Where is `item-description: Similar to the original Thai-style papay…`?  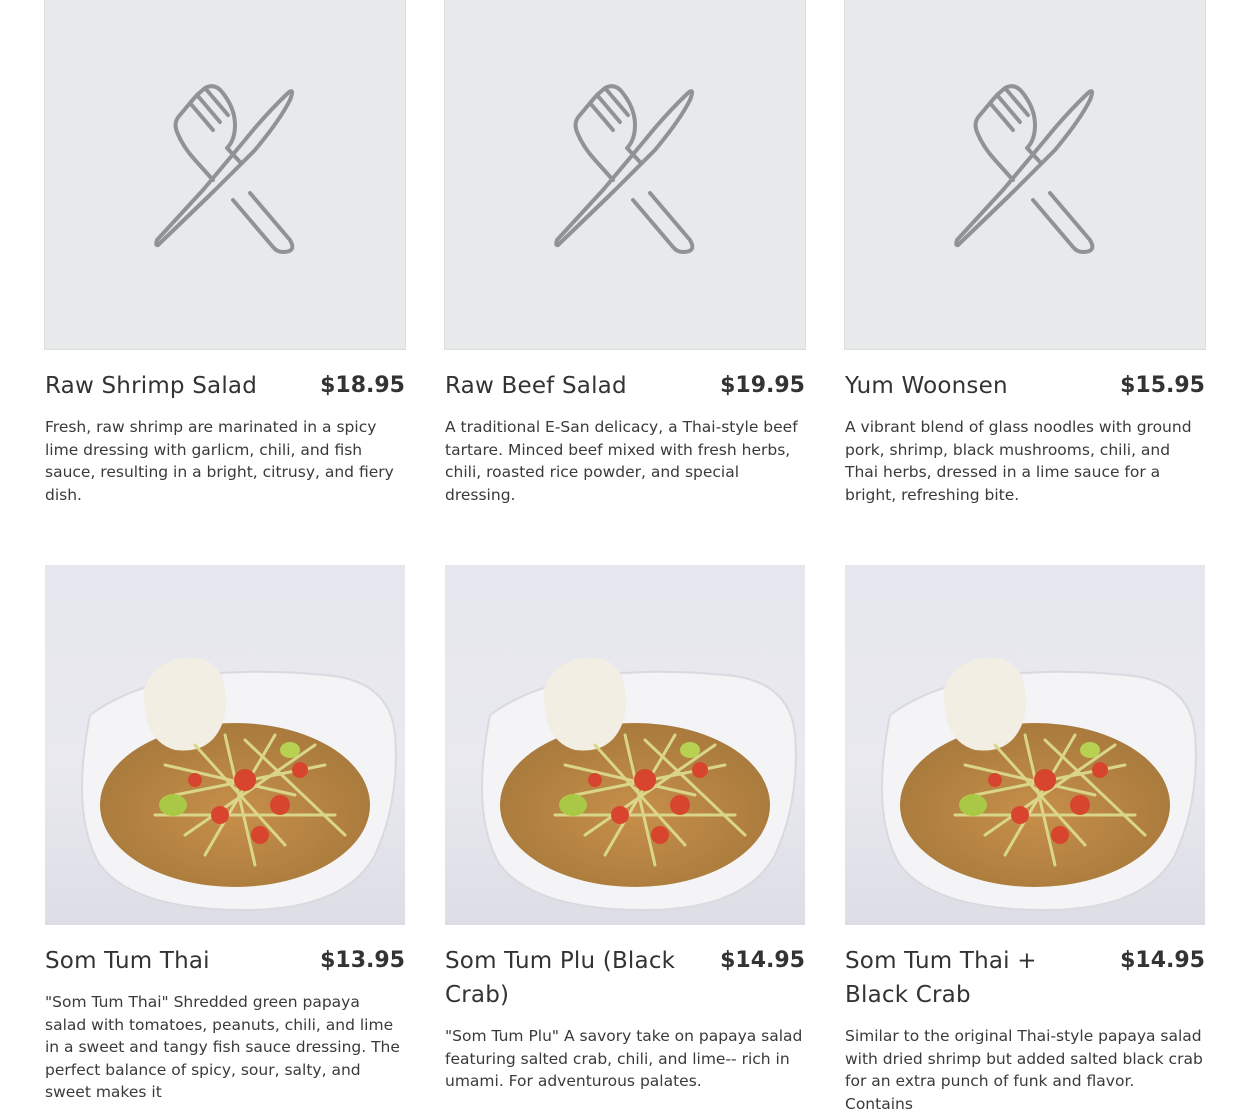 item-description: Similar to the original Thai-style papay… is located at coordinates (1024, 1070).